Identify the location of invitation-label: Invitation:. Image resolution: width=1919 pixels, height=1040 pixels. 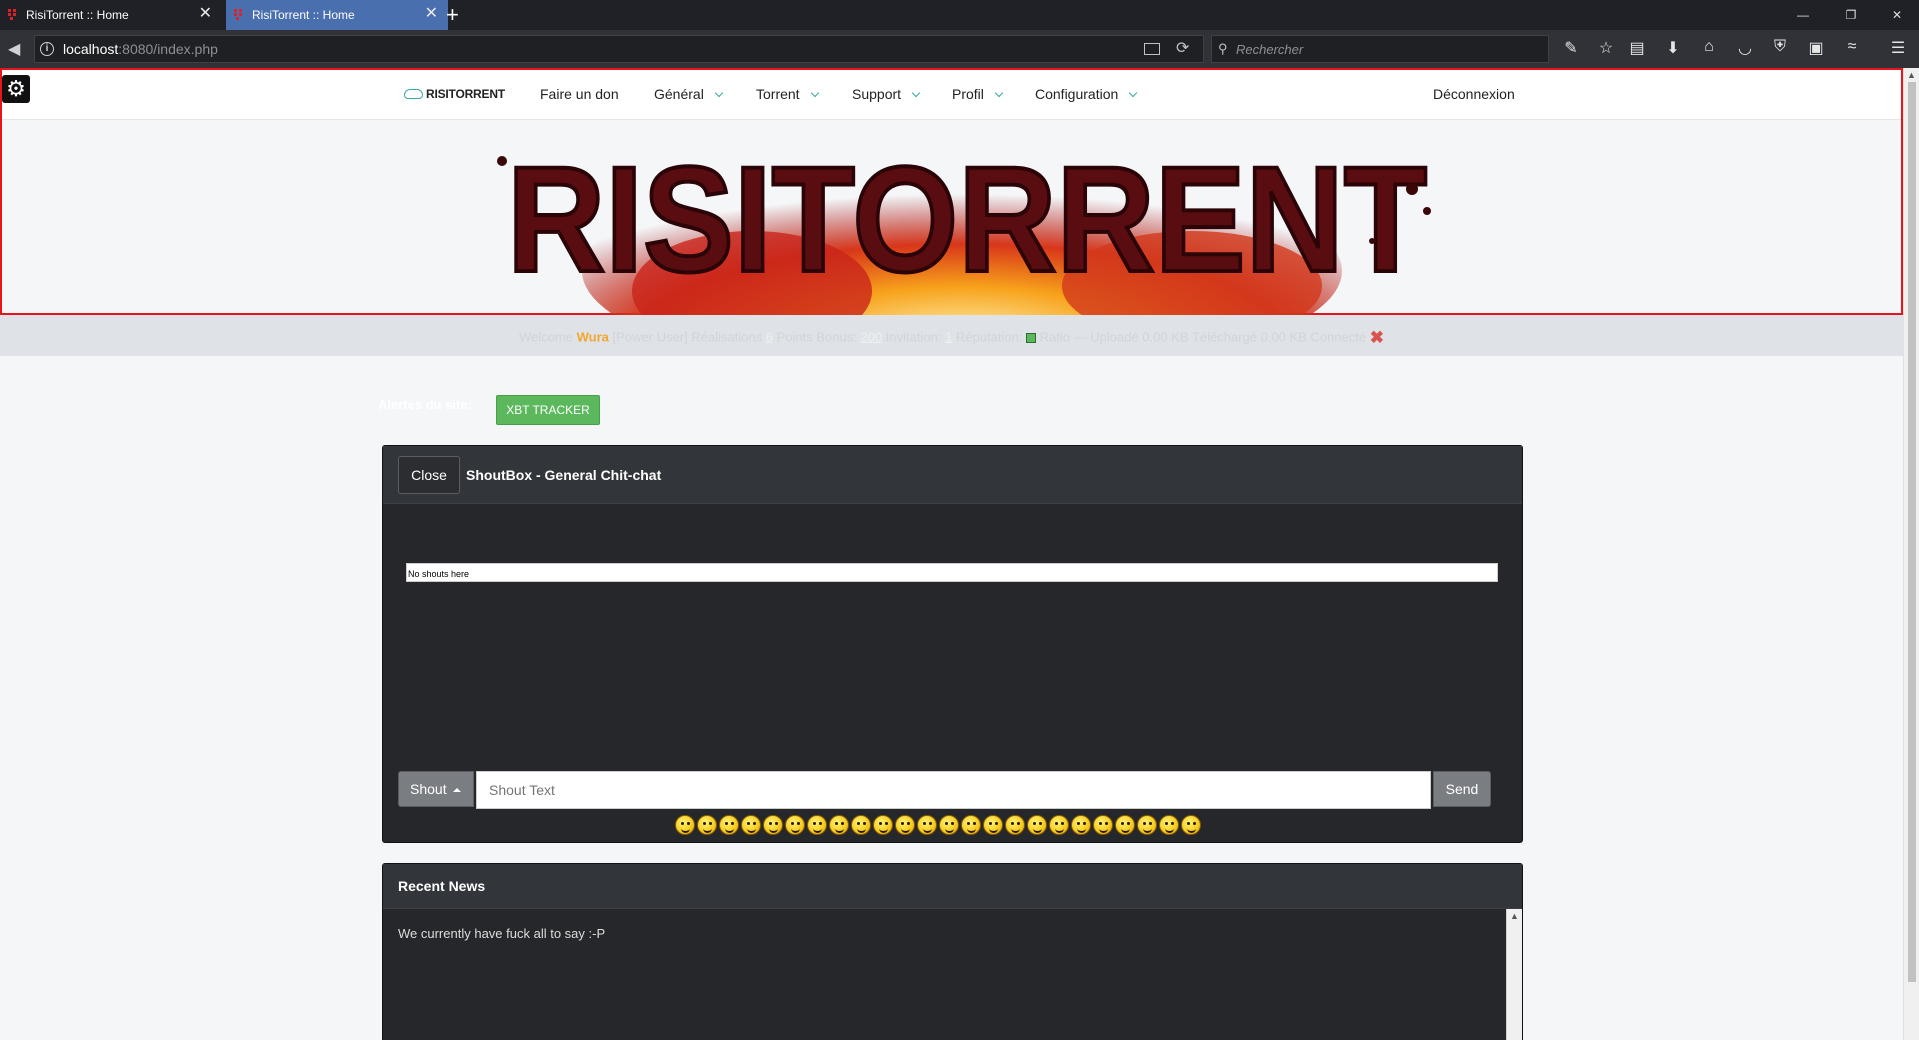
(913, 337).